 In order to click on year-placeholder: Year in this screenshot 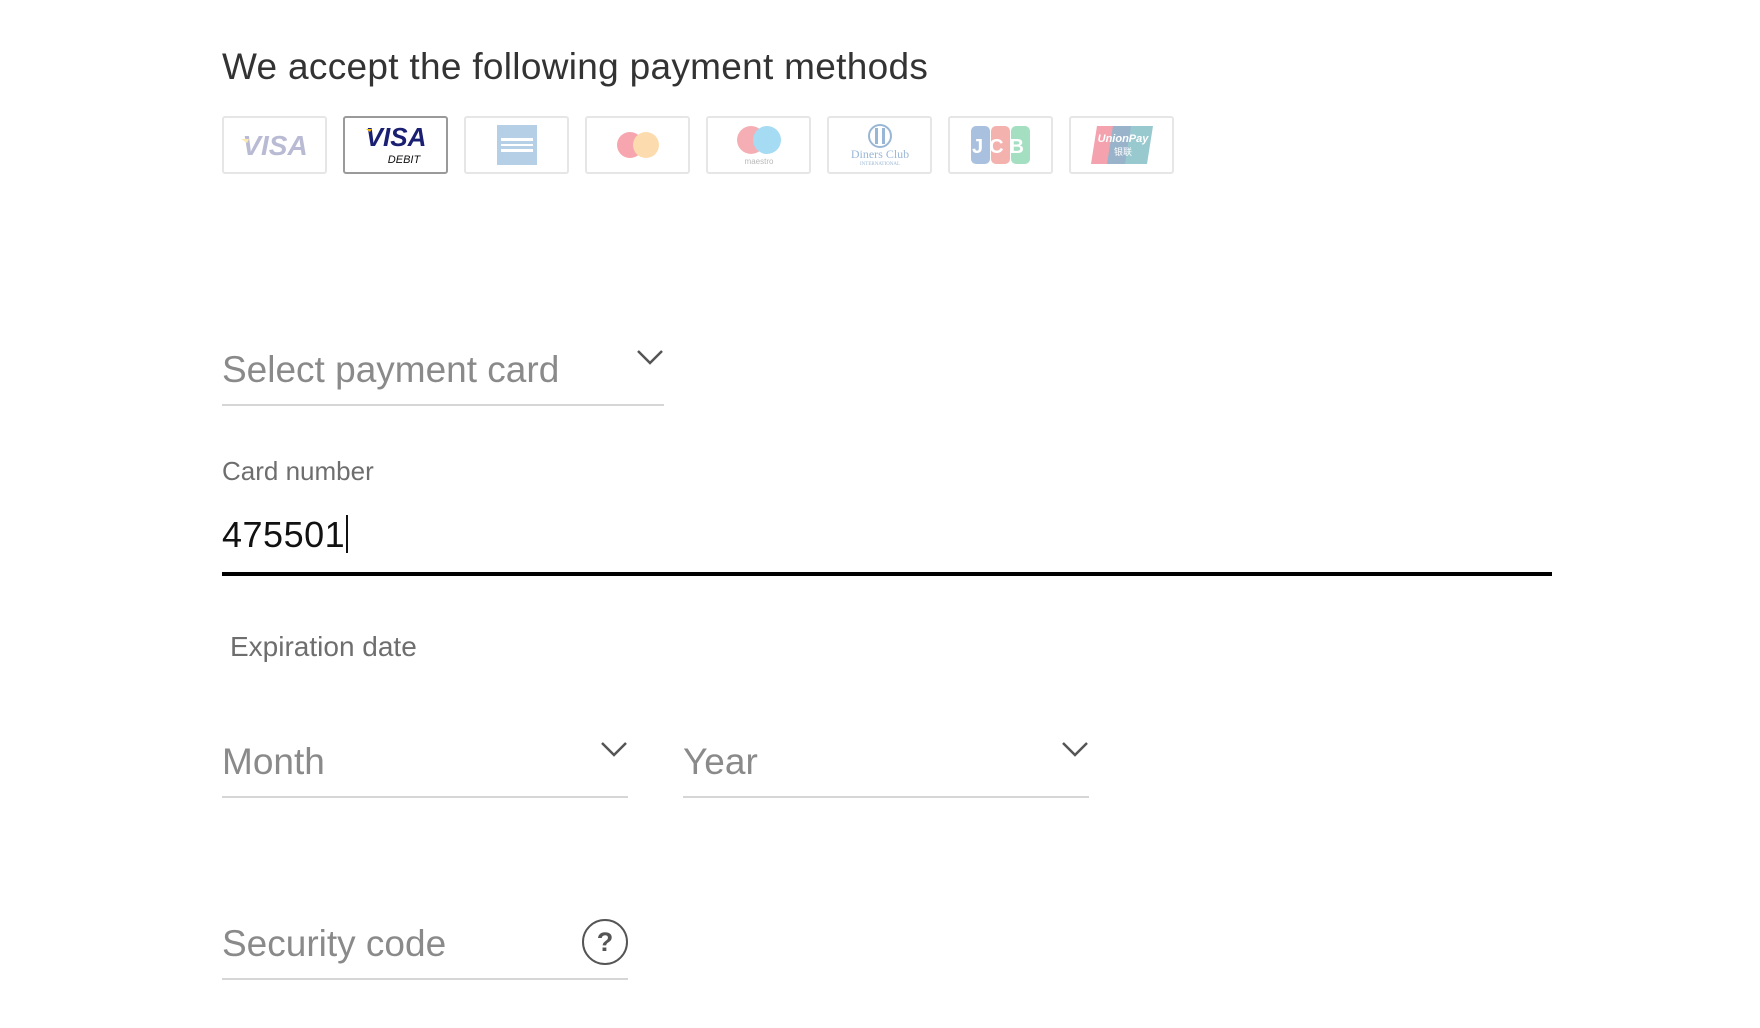, I will do `click(720, 761)`.